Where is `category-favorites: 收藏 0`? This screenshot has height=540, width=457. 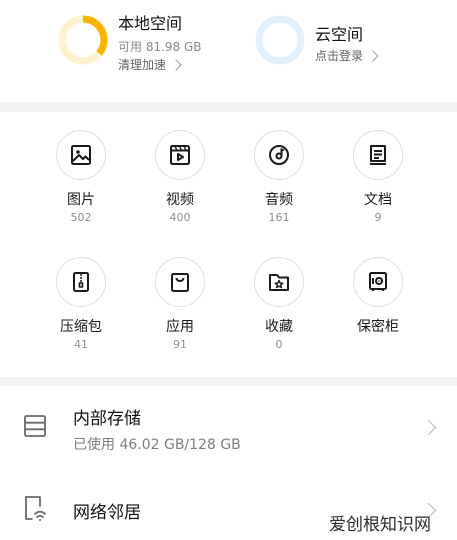 category-favorites: 收藏 0 is located at coordinates (279, 304).